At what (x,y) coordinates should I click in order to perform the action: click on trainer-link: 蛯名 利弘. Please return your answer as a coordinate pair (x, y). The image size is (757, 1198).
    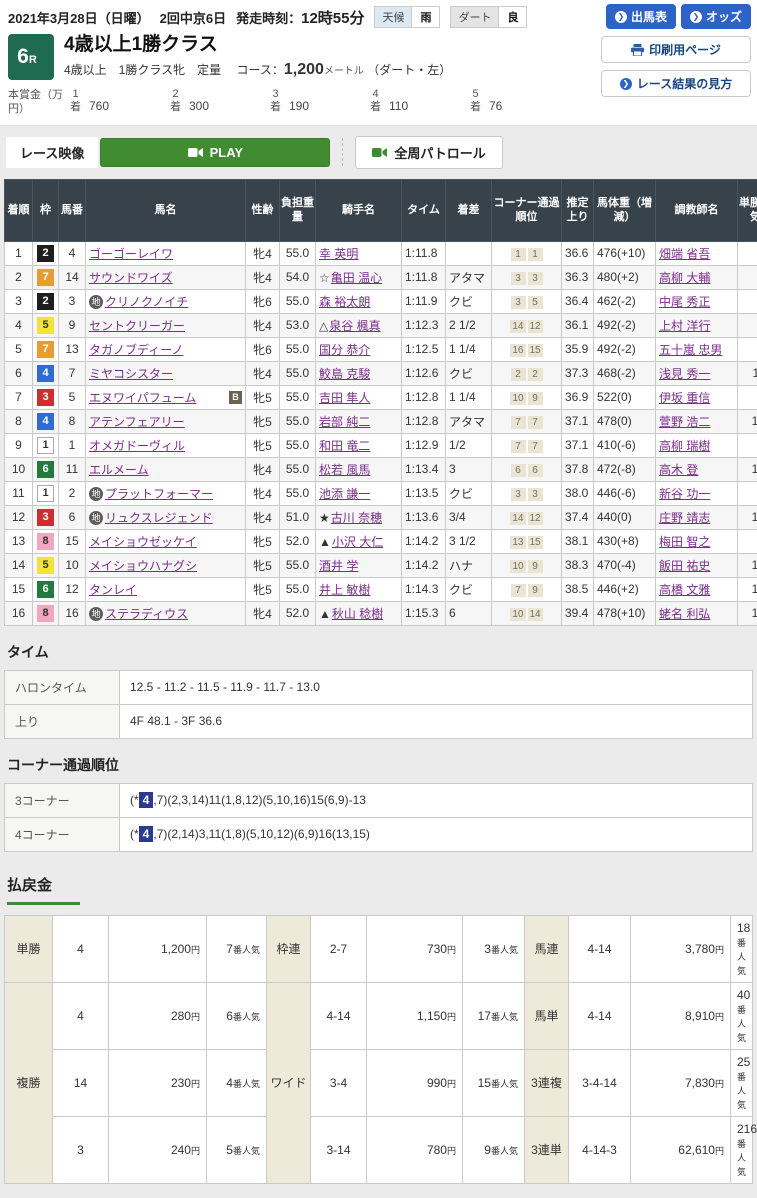
    Looking at the image, I should click on (684, 614).